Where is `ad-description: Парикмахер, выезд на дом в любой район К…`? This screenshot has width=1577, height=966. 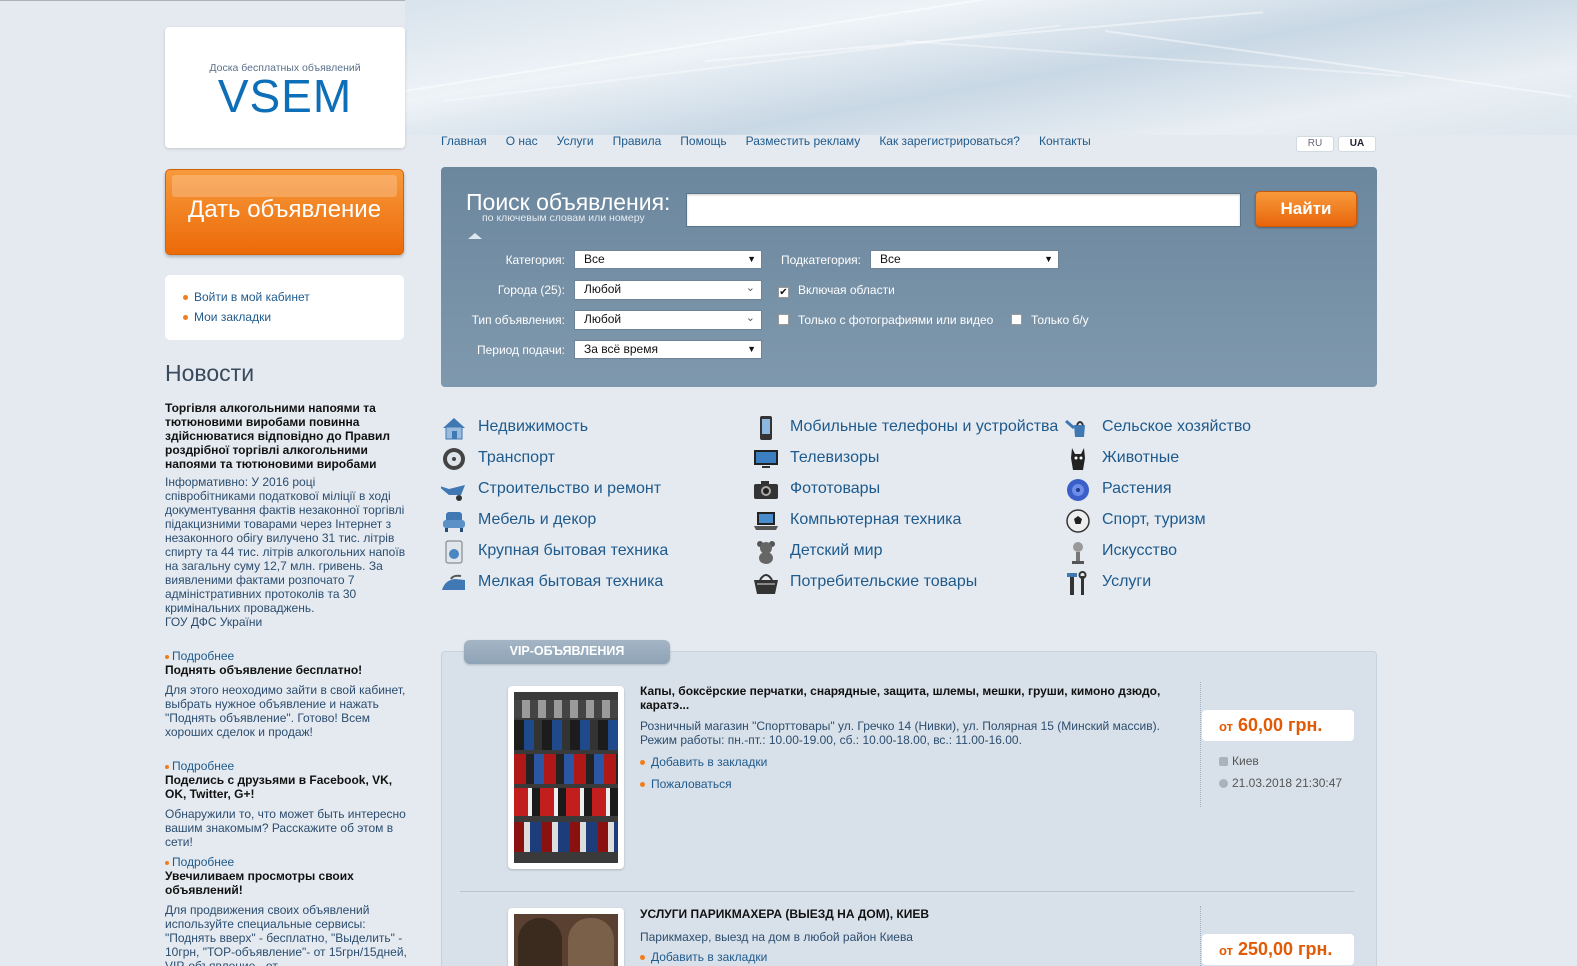 ad-description: Парикмахер, выезд на дом в любой район К… is located at coordinates (776, 937).